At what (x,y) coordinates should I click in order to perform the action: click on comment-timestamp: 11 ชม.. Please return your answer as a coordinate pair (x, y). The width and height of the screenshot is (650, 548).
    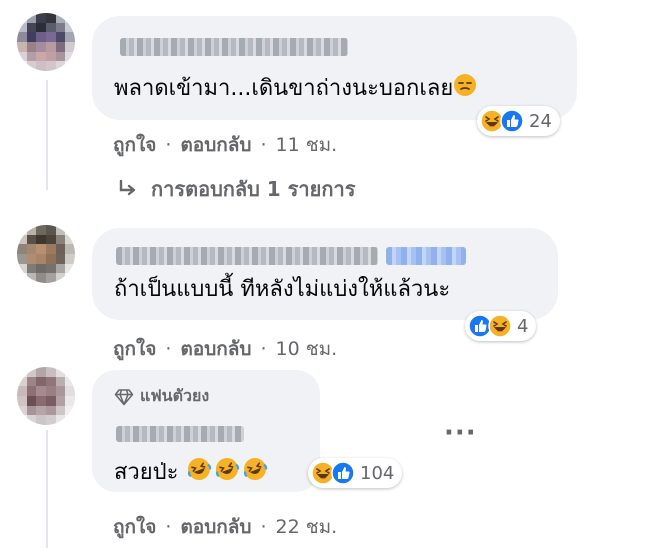
    Looking at the image, I should click on (307, 145).